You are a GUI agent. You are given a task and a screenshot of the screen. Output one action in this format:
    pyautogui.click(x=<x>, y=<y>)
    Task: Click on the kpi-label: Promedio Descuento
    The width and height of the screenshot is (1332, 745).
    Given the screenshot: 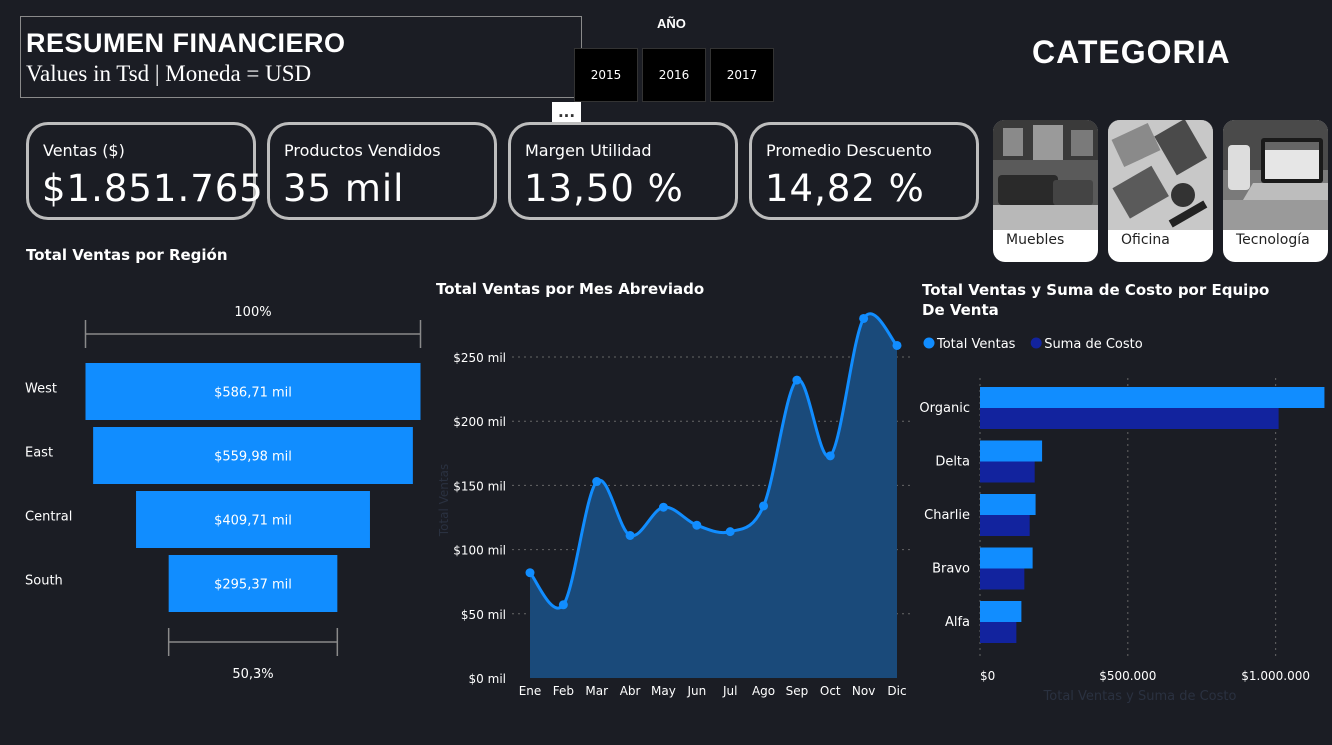 What is the action you would take?
    pyautogui.click(x=849, y=150)
    